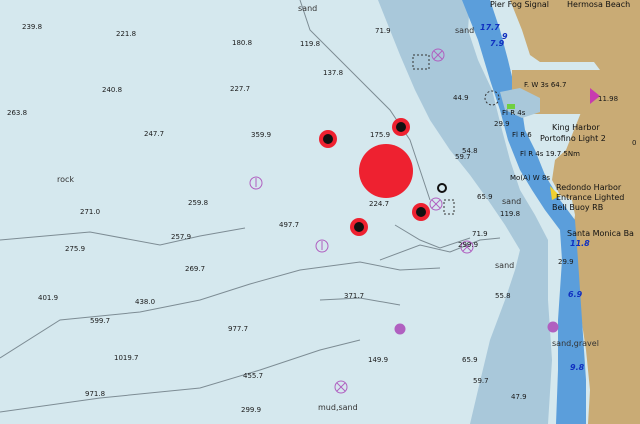  What do you see at coordinates (198, 203) in the screenshot?
I see `depth-sounding: 259.8` at bounding box center [198, 203].